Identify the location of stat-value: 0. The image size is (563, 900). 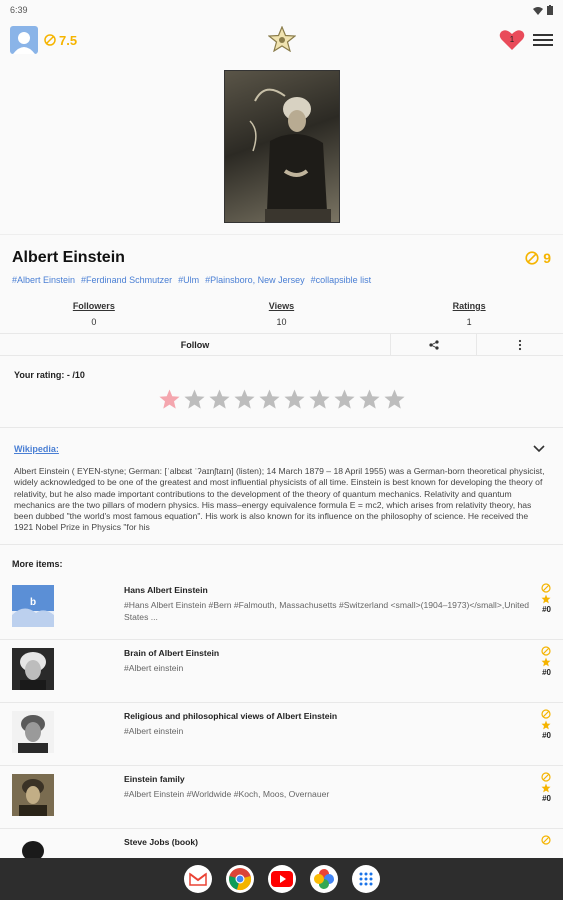
(94, 322).